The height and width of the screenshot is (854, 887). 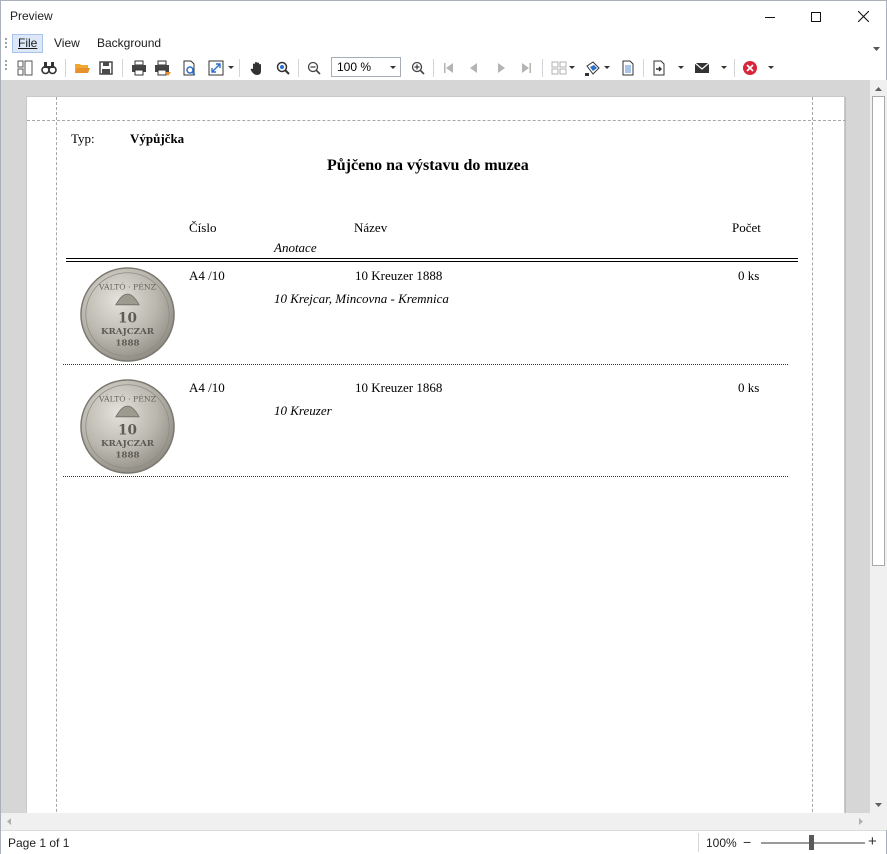 I want to click on zoom-combobox-value: 100 %, so click(x=354, y=67).